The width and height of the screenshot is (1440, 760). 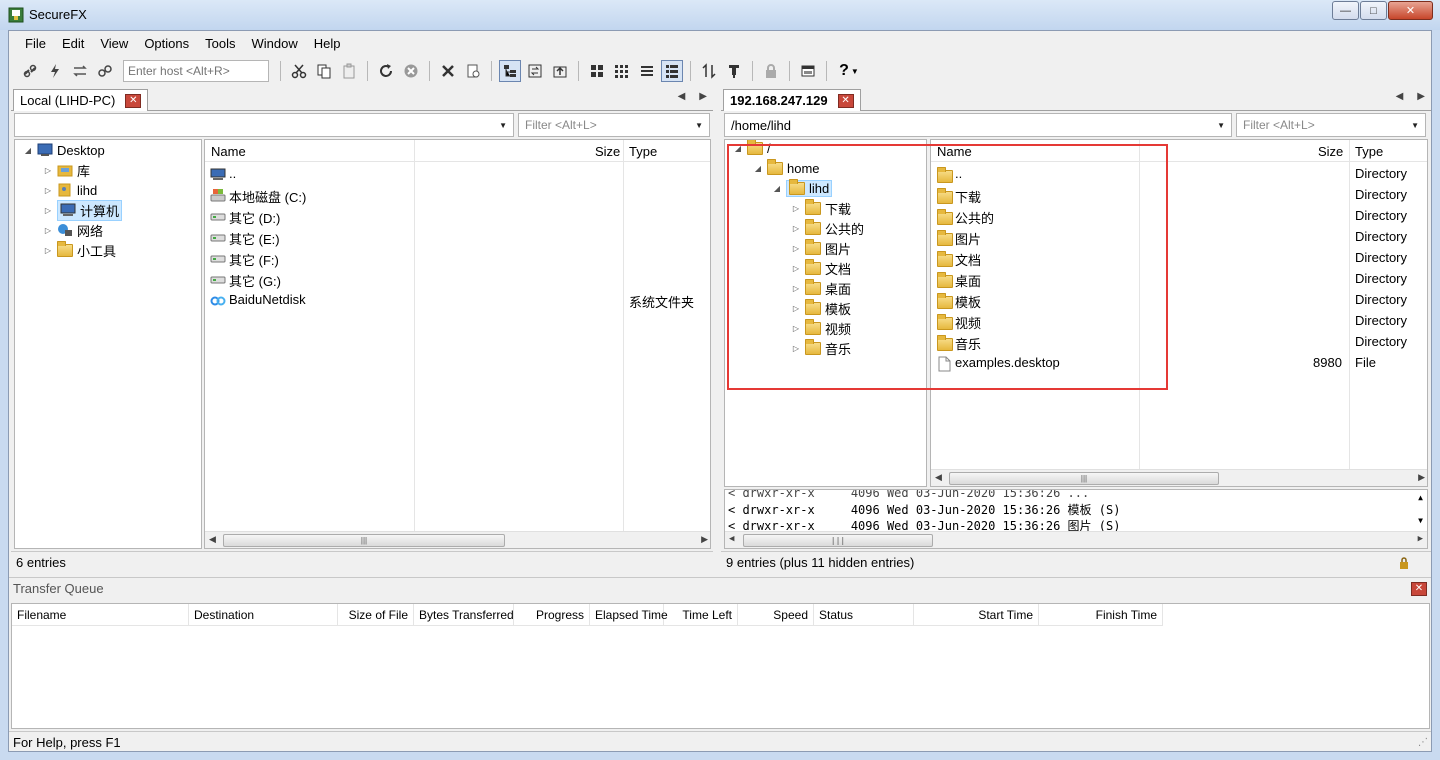 What do you see at coordinates (808, 71) in the screenshot?
I see `session-icon` at bounding box center [808, 71].